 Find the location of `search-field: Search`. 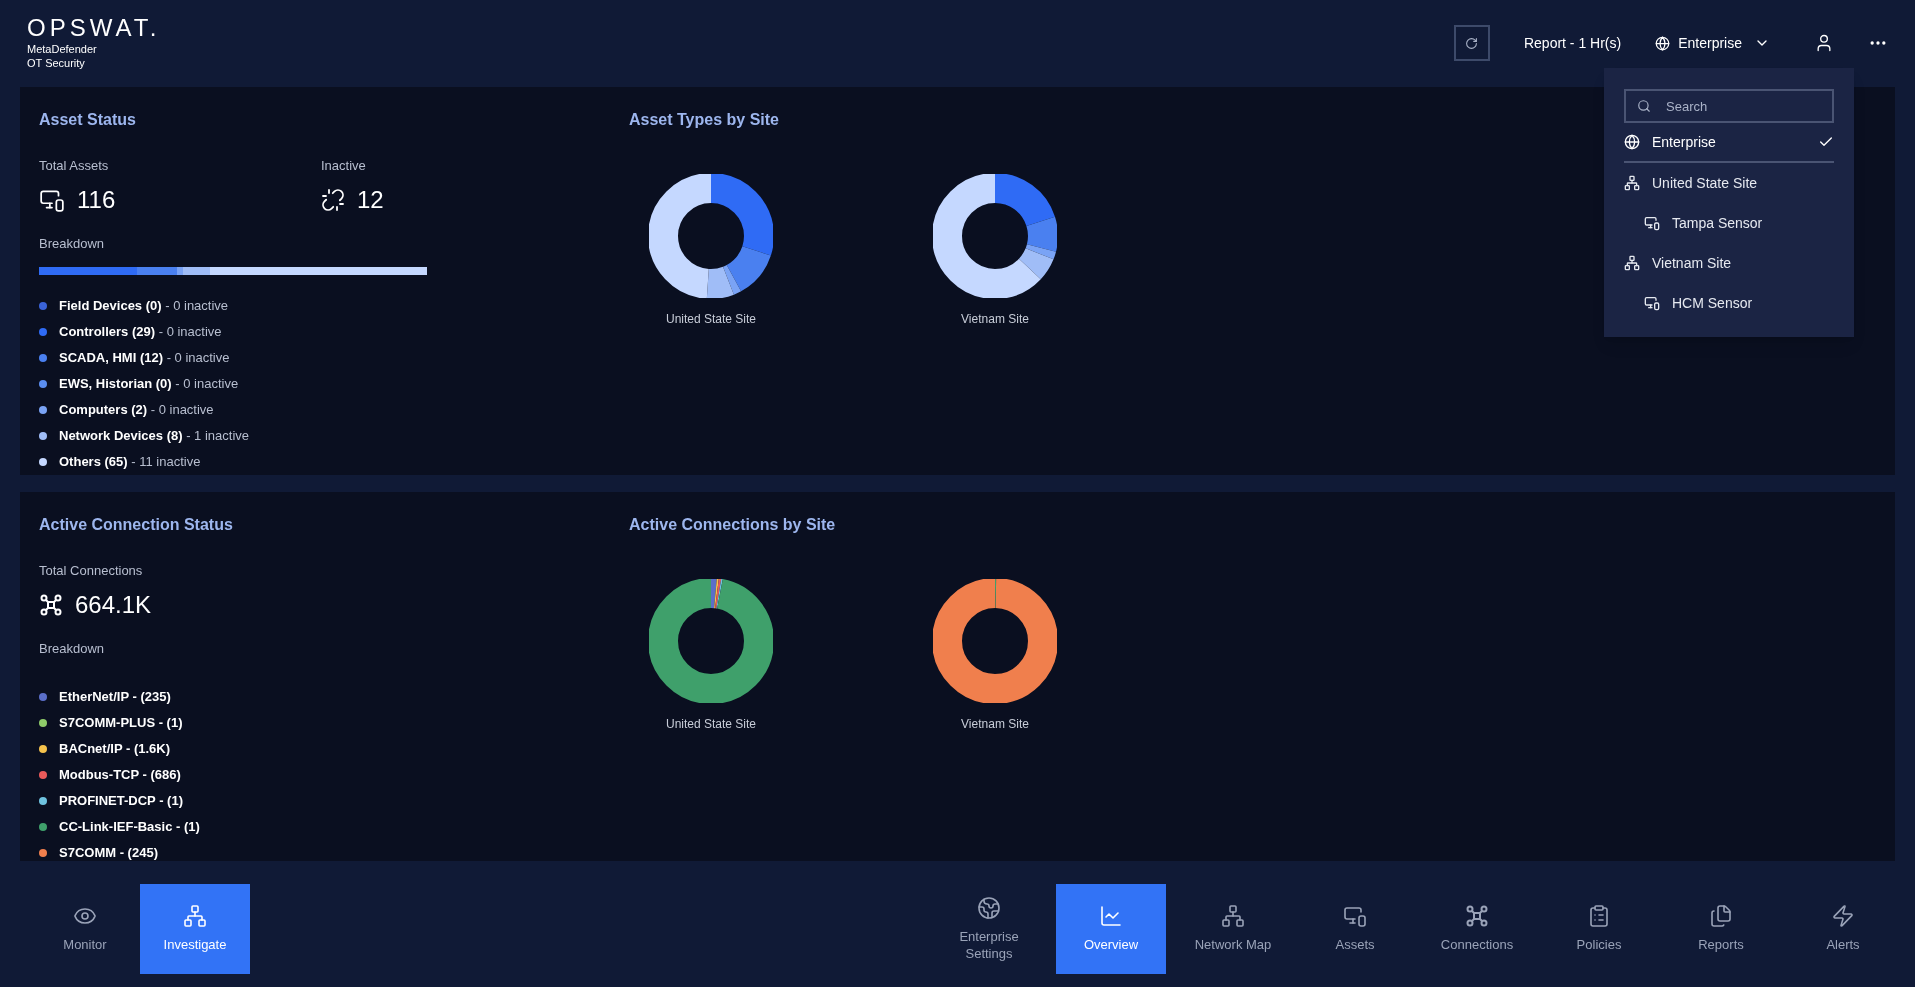

search-field: Search is located at coordinates (1729, 106).